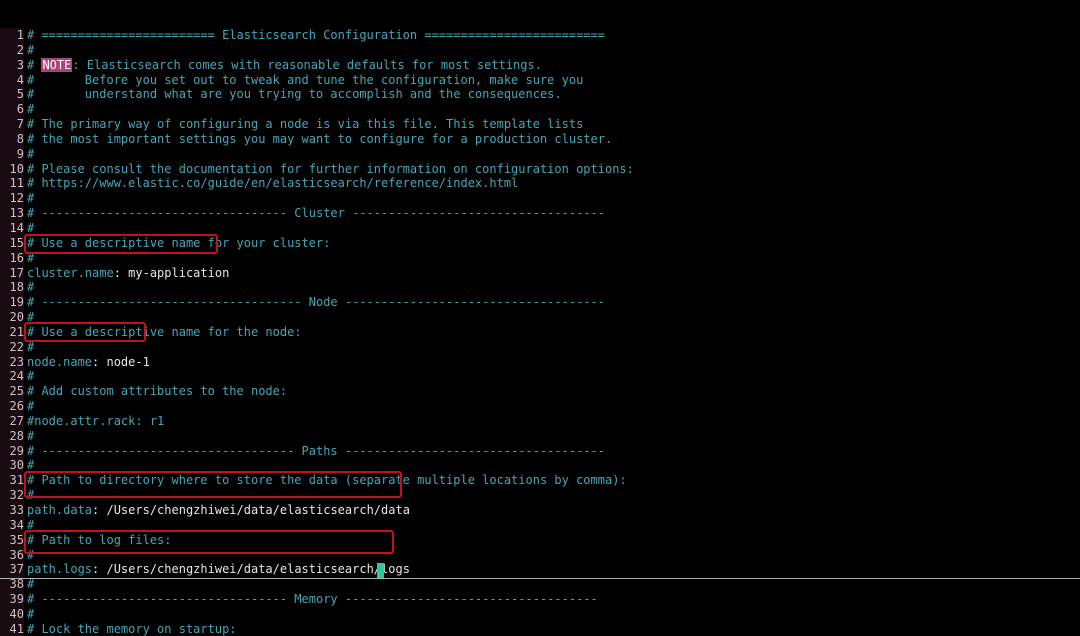 The width and height of the screenshot is (1080, 636). I want to click on code-line: 17 cluster.name: my-application, so click(540, 273).